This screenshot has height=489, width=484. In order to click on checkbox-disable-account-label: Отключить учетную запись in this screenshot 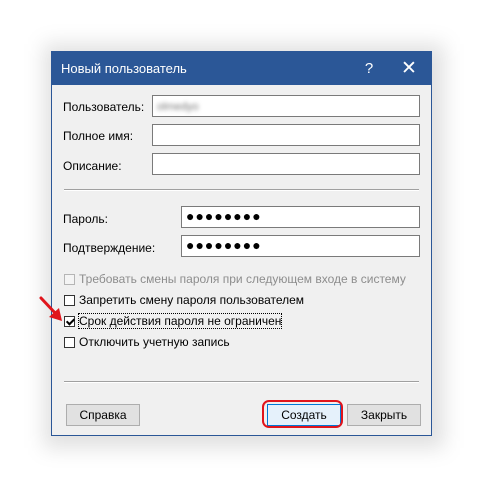, I will do `click(154, 342)`.